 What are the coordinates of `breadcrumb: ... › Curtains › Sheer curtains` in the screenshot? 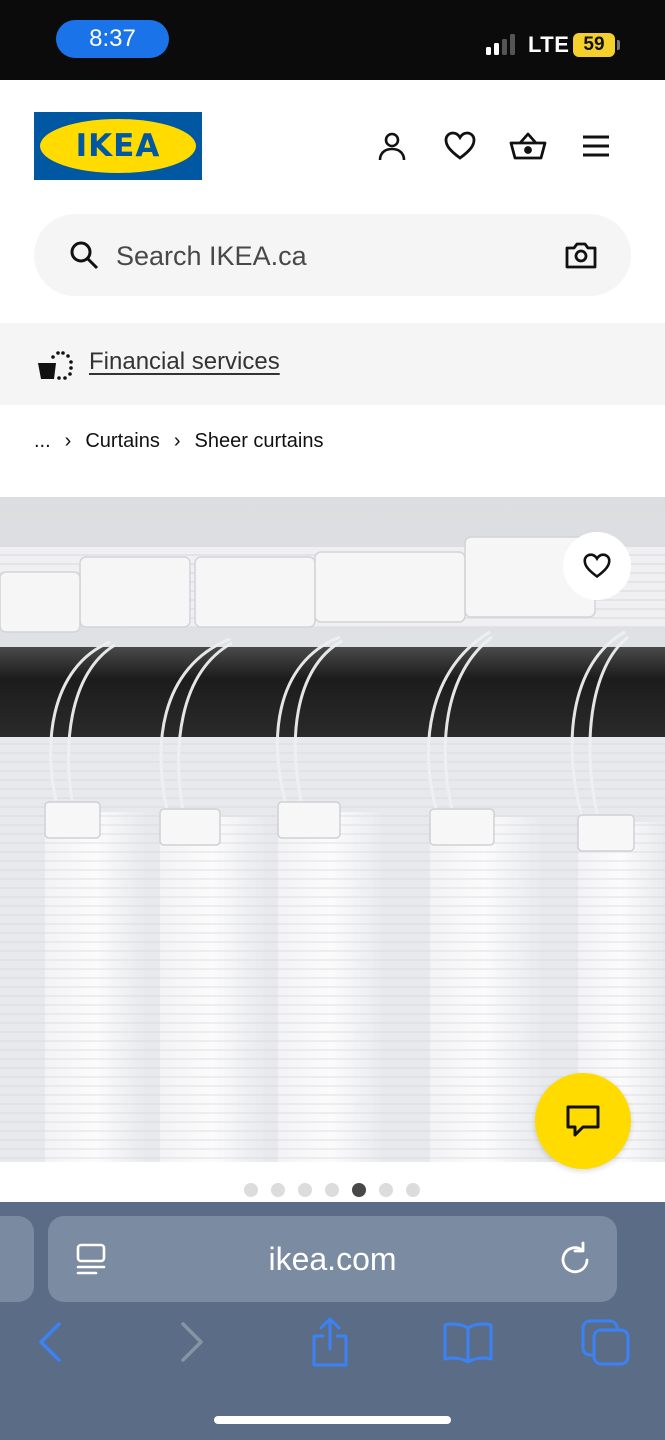 It's located at (178, 441).